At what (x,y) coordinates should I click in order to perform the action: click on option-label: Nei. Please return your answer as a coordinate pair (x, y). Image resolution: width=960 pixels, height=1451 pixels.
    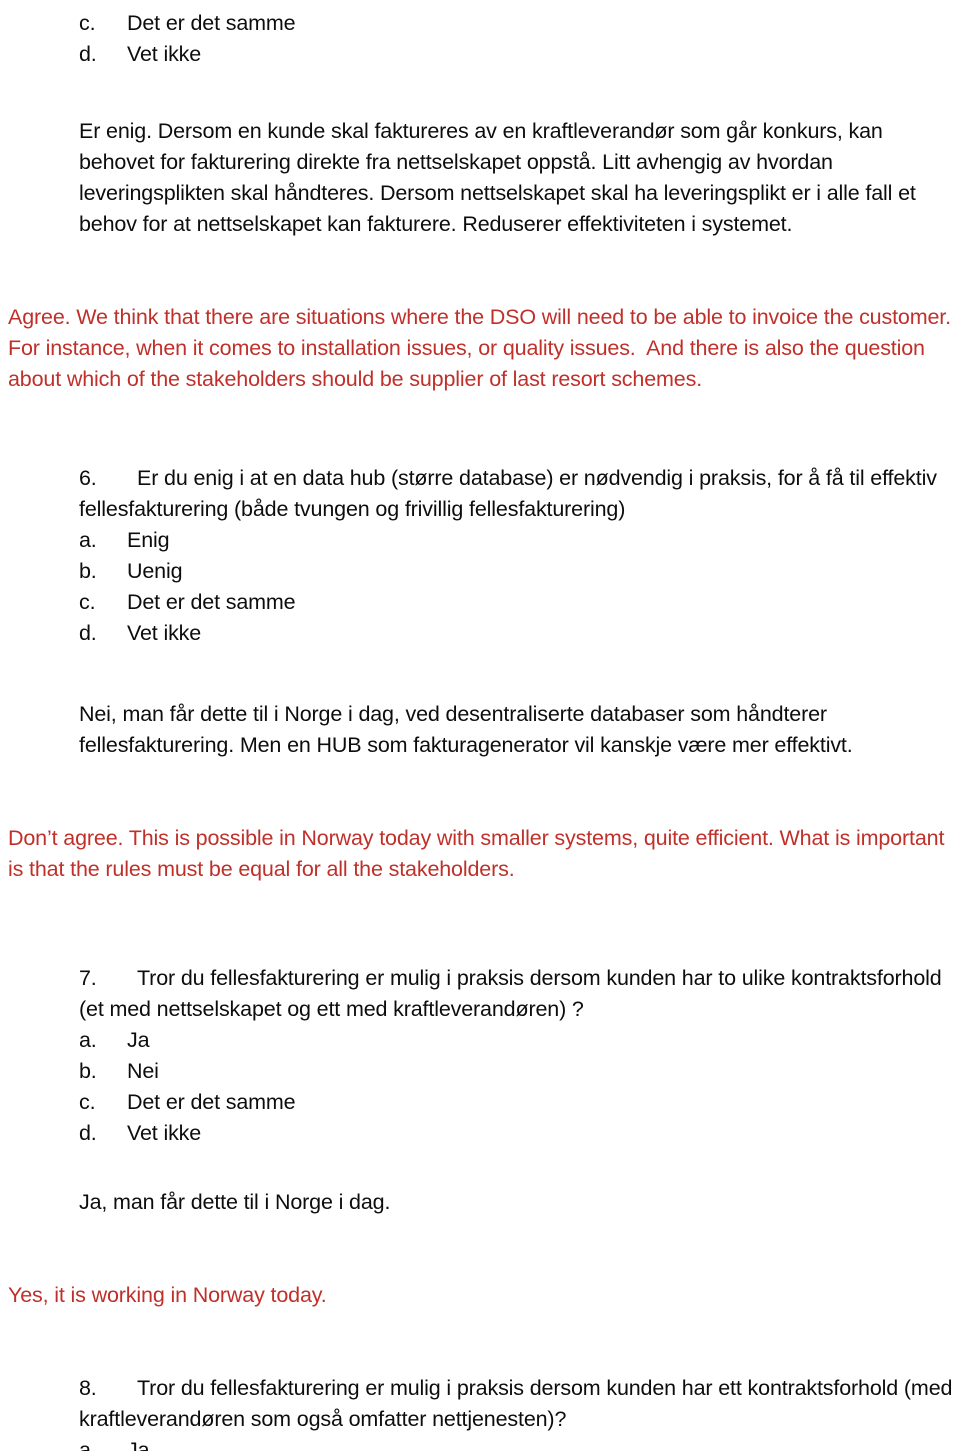
    Looking at the image, I should click on (143, 1071).